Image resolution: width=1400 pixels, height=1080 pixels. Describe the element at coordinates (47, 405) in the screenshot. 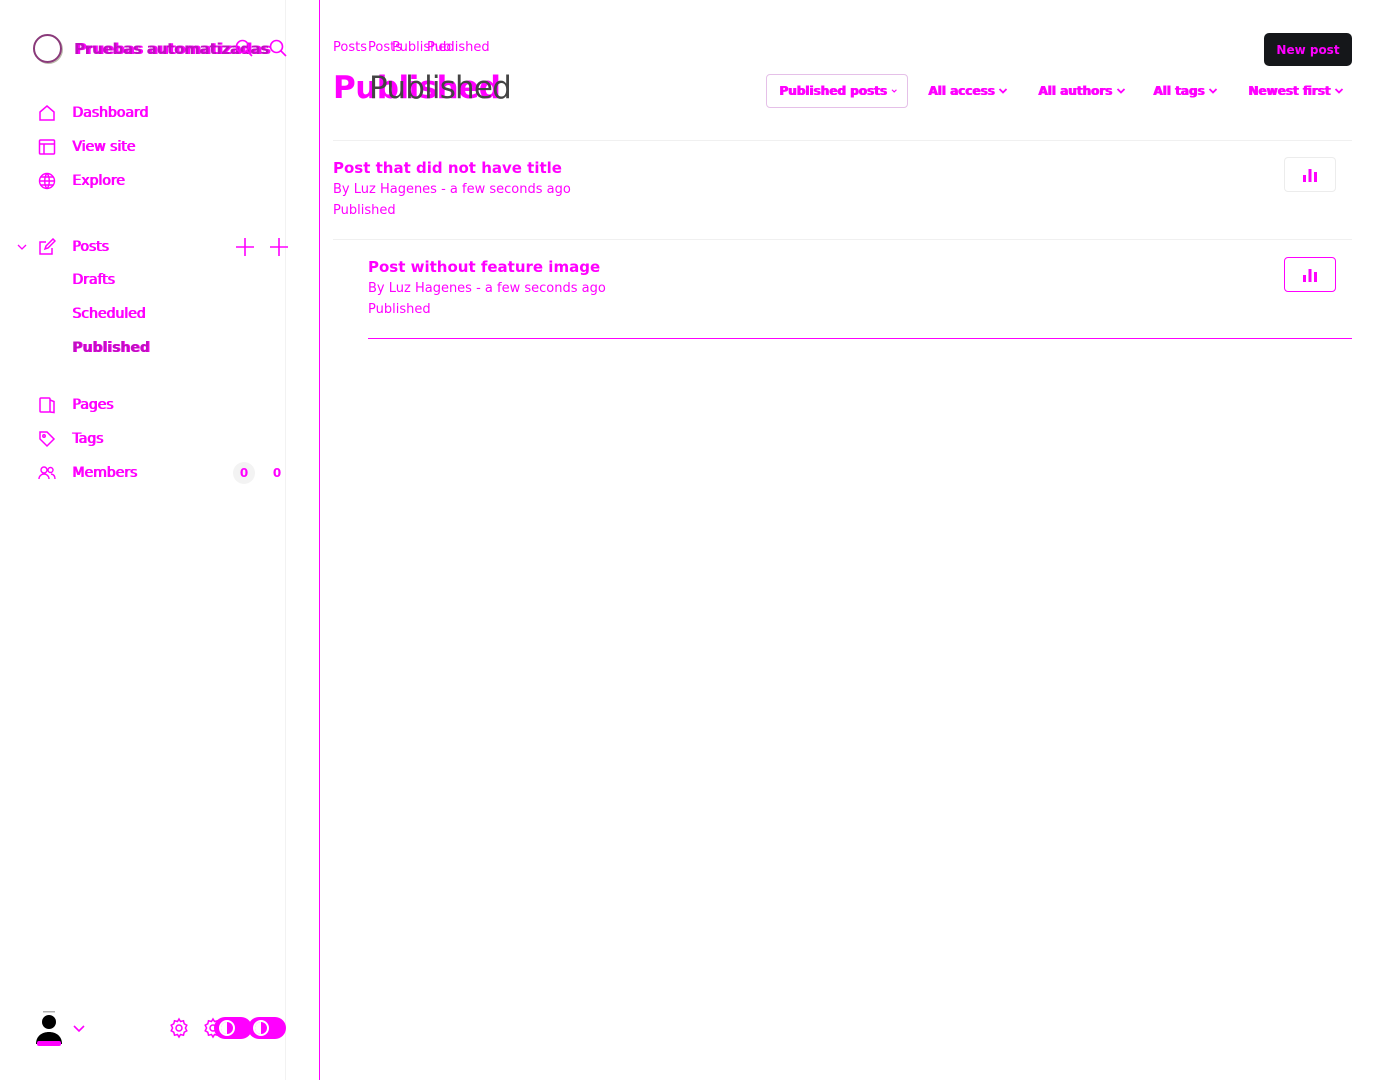

I see `pages-icon` at that location.